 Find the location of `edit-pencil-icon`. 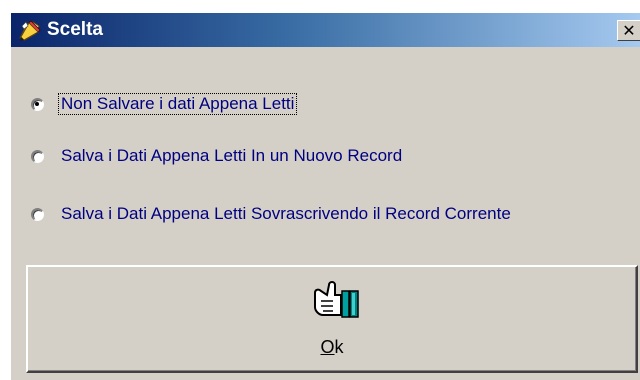

edit-pencil-icon is located at coordinates (30, 30).